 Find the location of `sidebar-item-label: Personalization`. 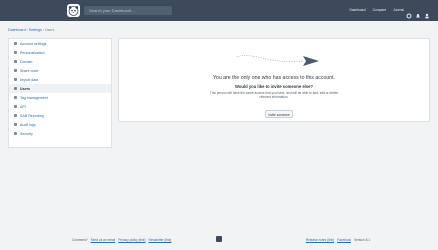

sidebar-item-label: Personalization is located at coordinates (32, 52).